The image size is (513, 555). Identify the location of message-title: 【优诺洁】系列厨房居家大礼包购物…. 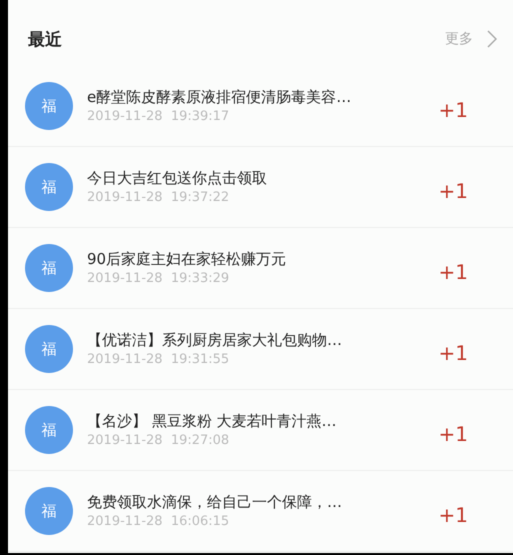
(215, 340).